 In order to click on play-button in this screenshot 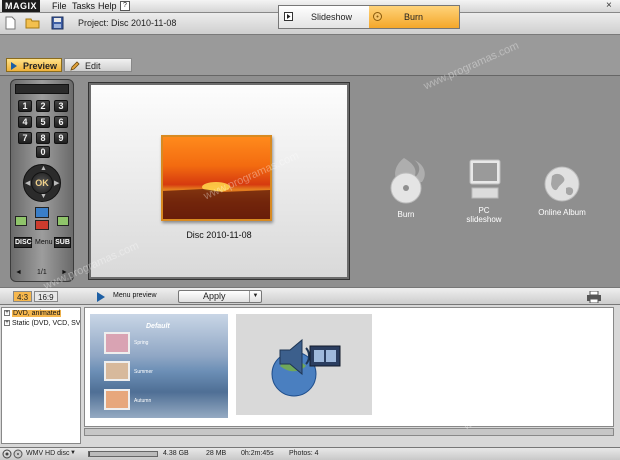, I will do `click(42, 212)`.